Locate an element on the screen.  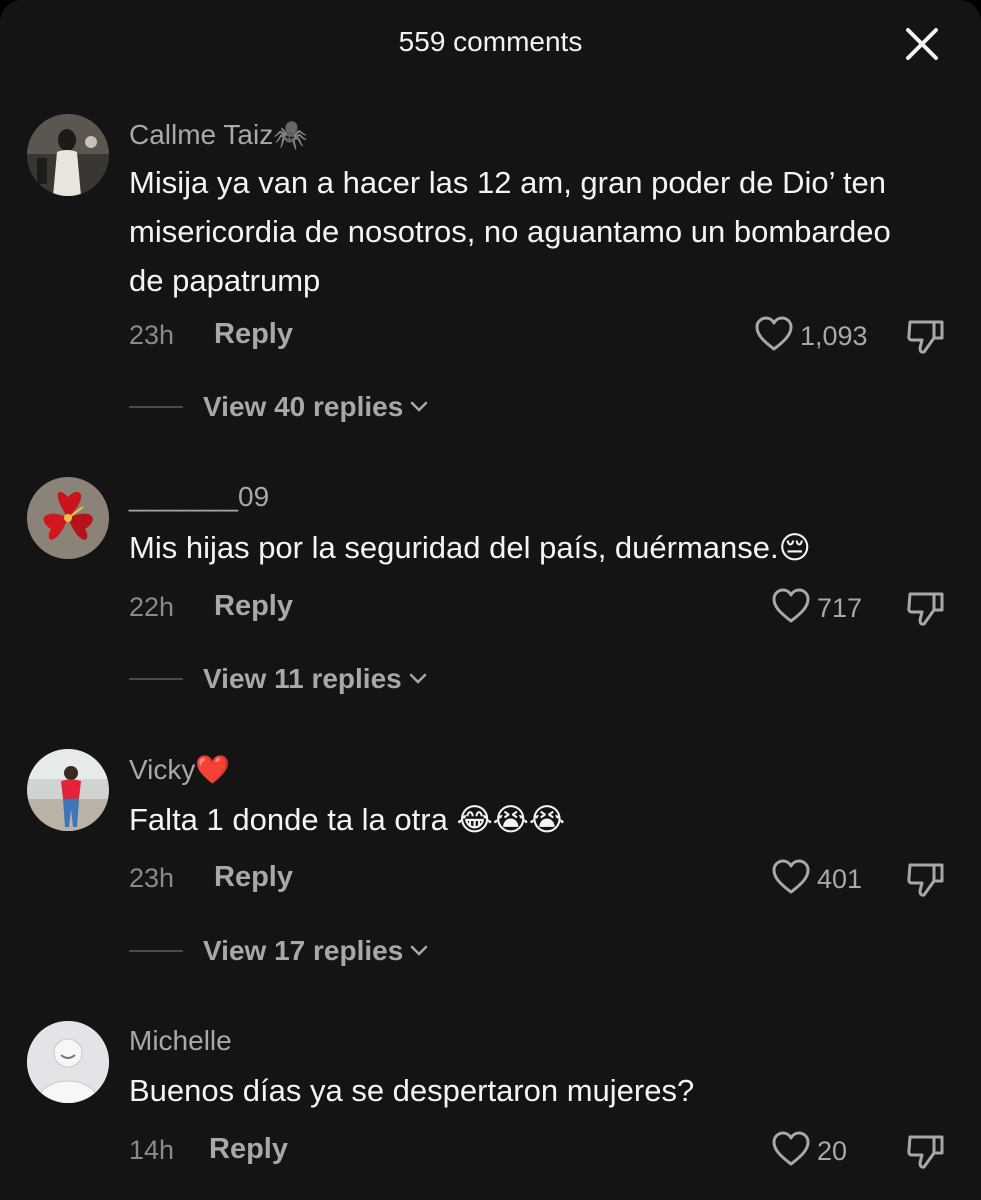
view-replies-label: View 40 replies is located at coordinates (303, 406).